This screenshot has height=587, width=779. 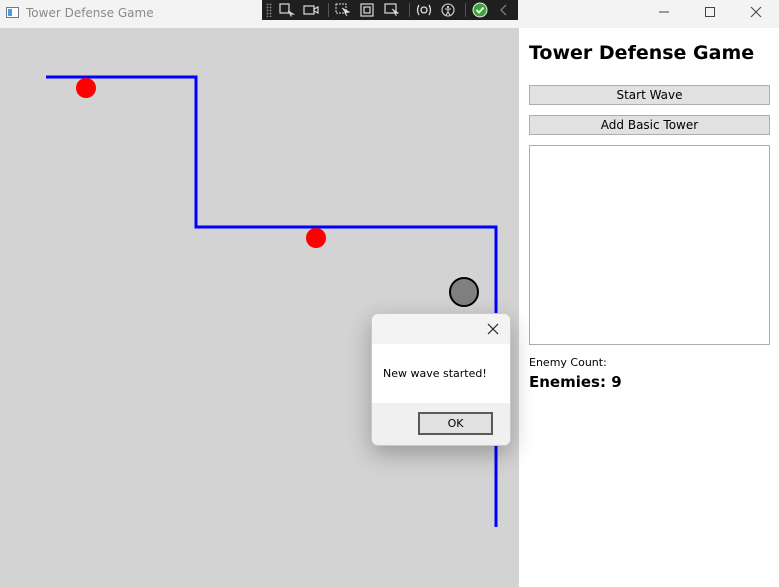 I want to click on window-title: Tower Defense Game, so click(x=90, y=13).